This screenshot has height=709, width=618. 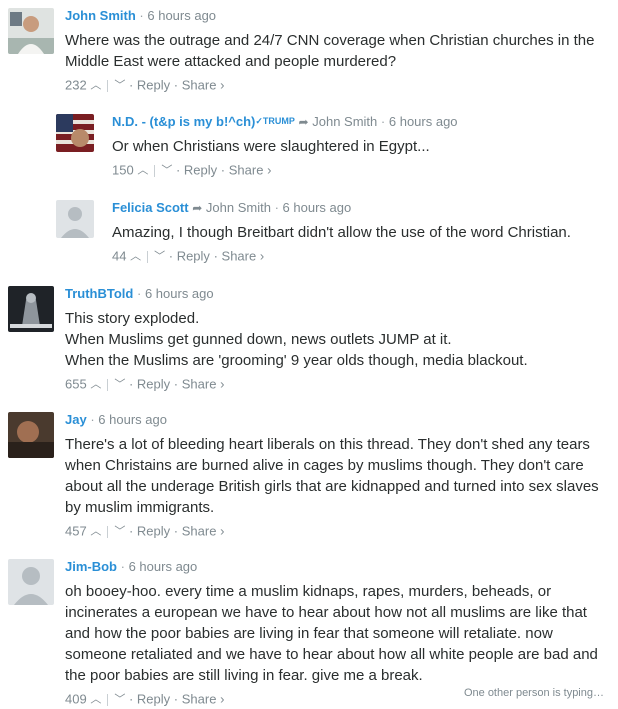 What do you see at coordinates (76, 85) in the screenshot?
I see `upvote-count: 232` at bounding box center [76, 85].